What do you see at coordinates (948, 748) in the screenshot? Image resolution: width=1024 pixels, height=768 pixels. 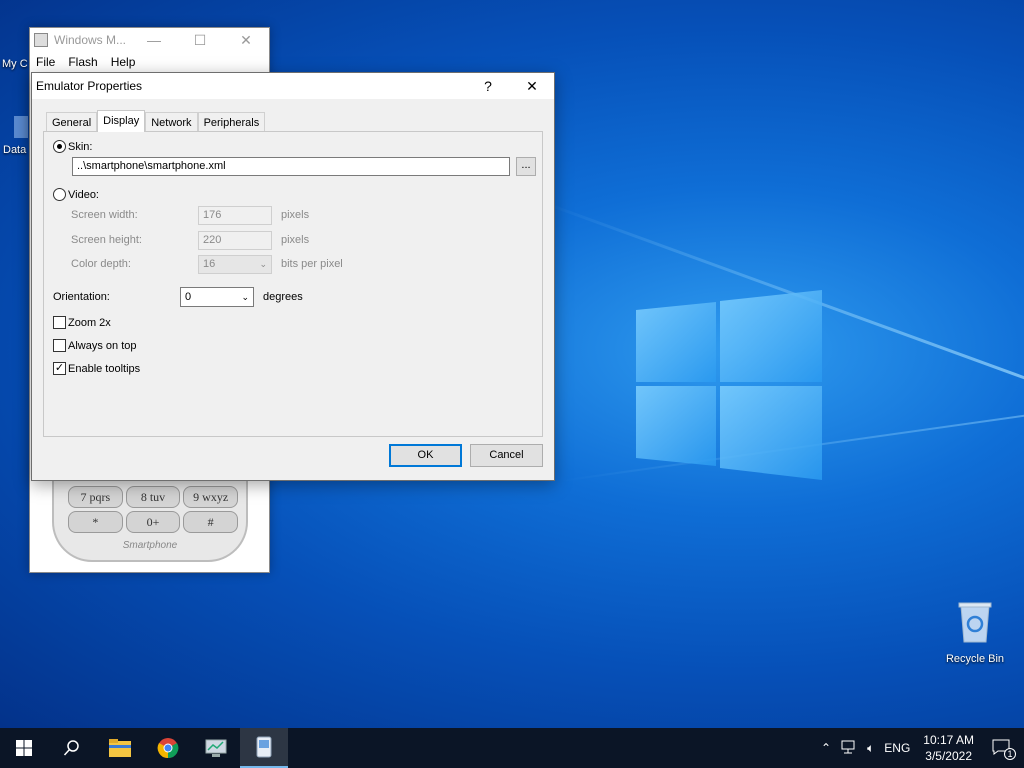 I see `clock: 10:17 AM 3/5/2022` at bounding box center [948, 748].